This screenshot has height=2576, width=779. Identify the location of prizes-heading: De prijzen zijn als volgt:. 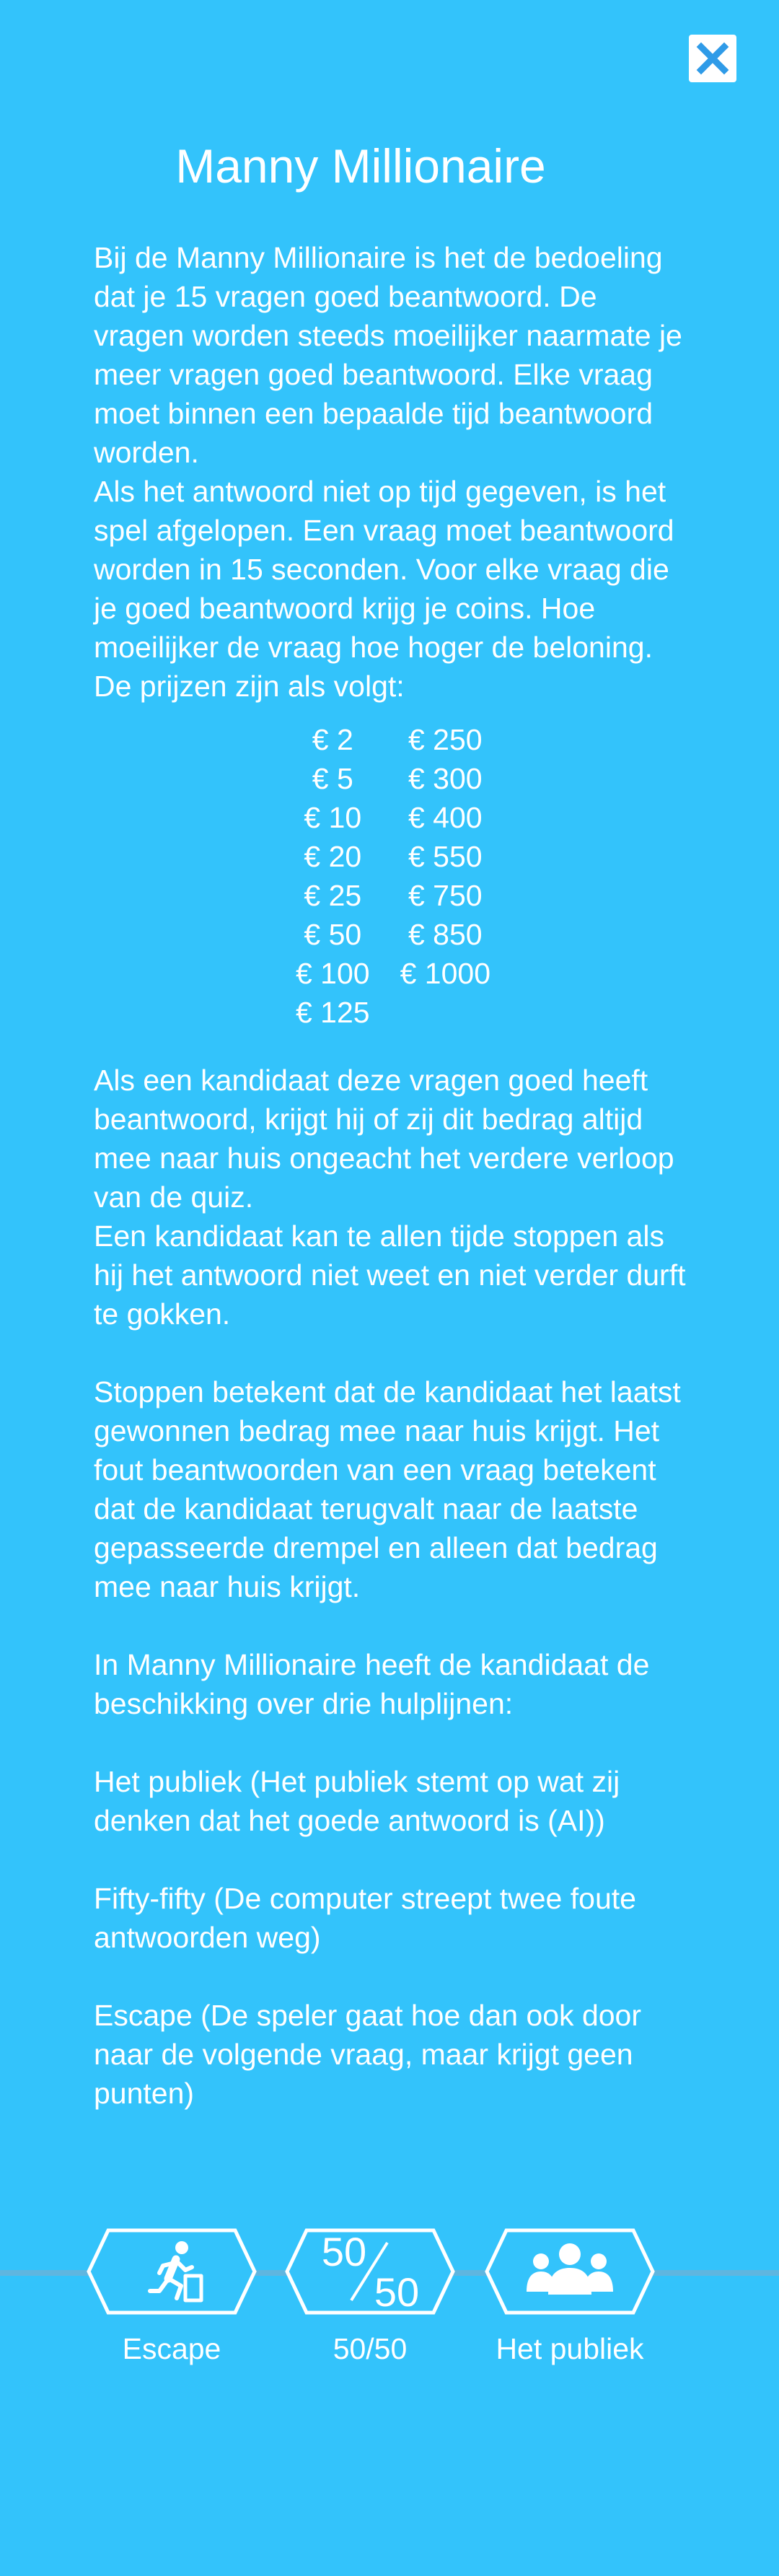
(249, 686).